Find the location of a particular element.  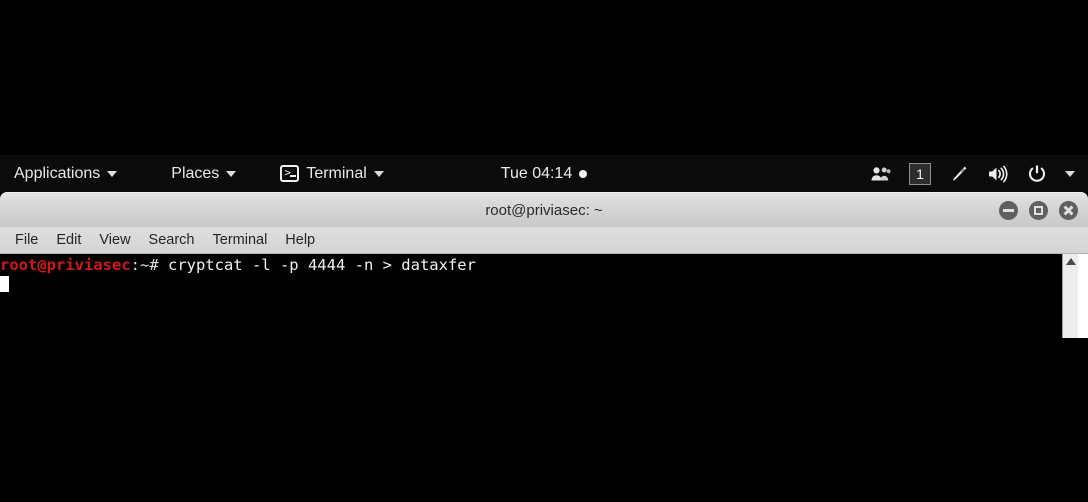

volume-button is located at coordinates (998, 174).